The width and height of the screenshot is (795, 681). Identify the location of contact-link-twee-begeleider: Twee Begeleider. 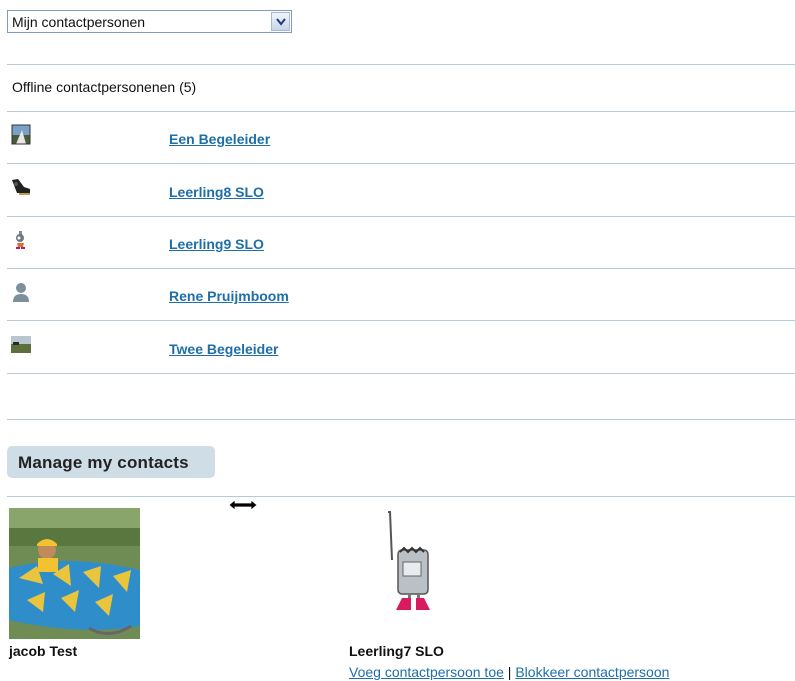
(223, 349).